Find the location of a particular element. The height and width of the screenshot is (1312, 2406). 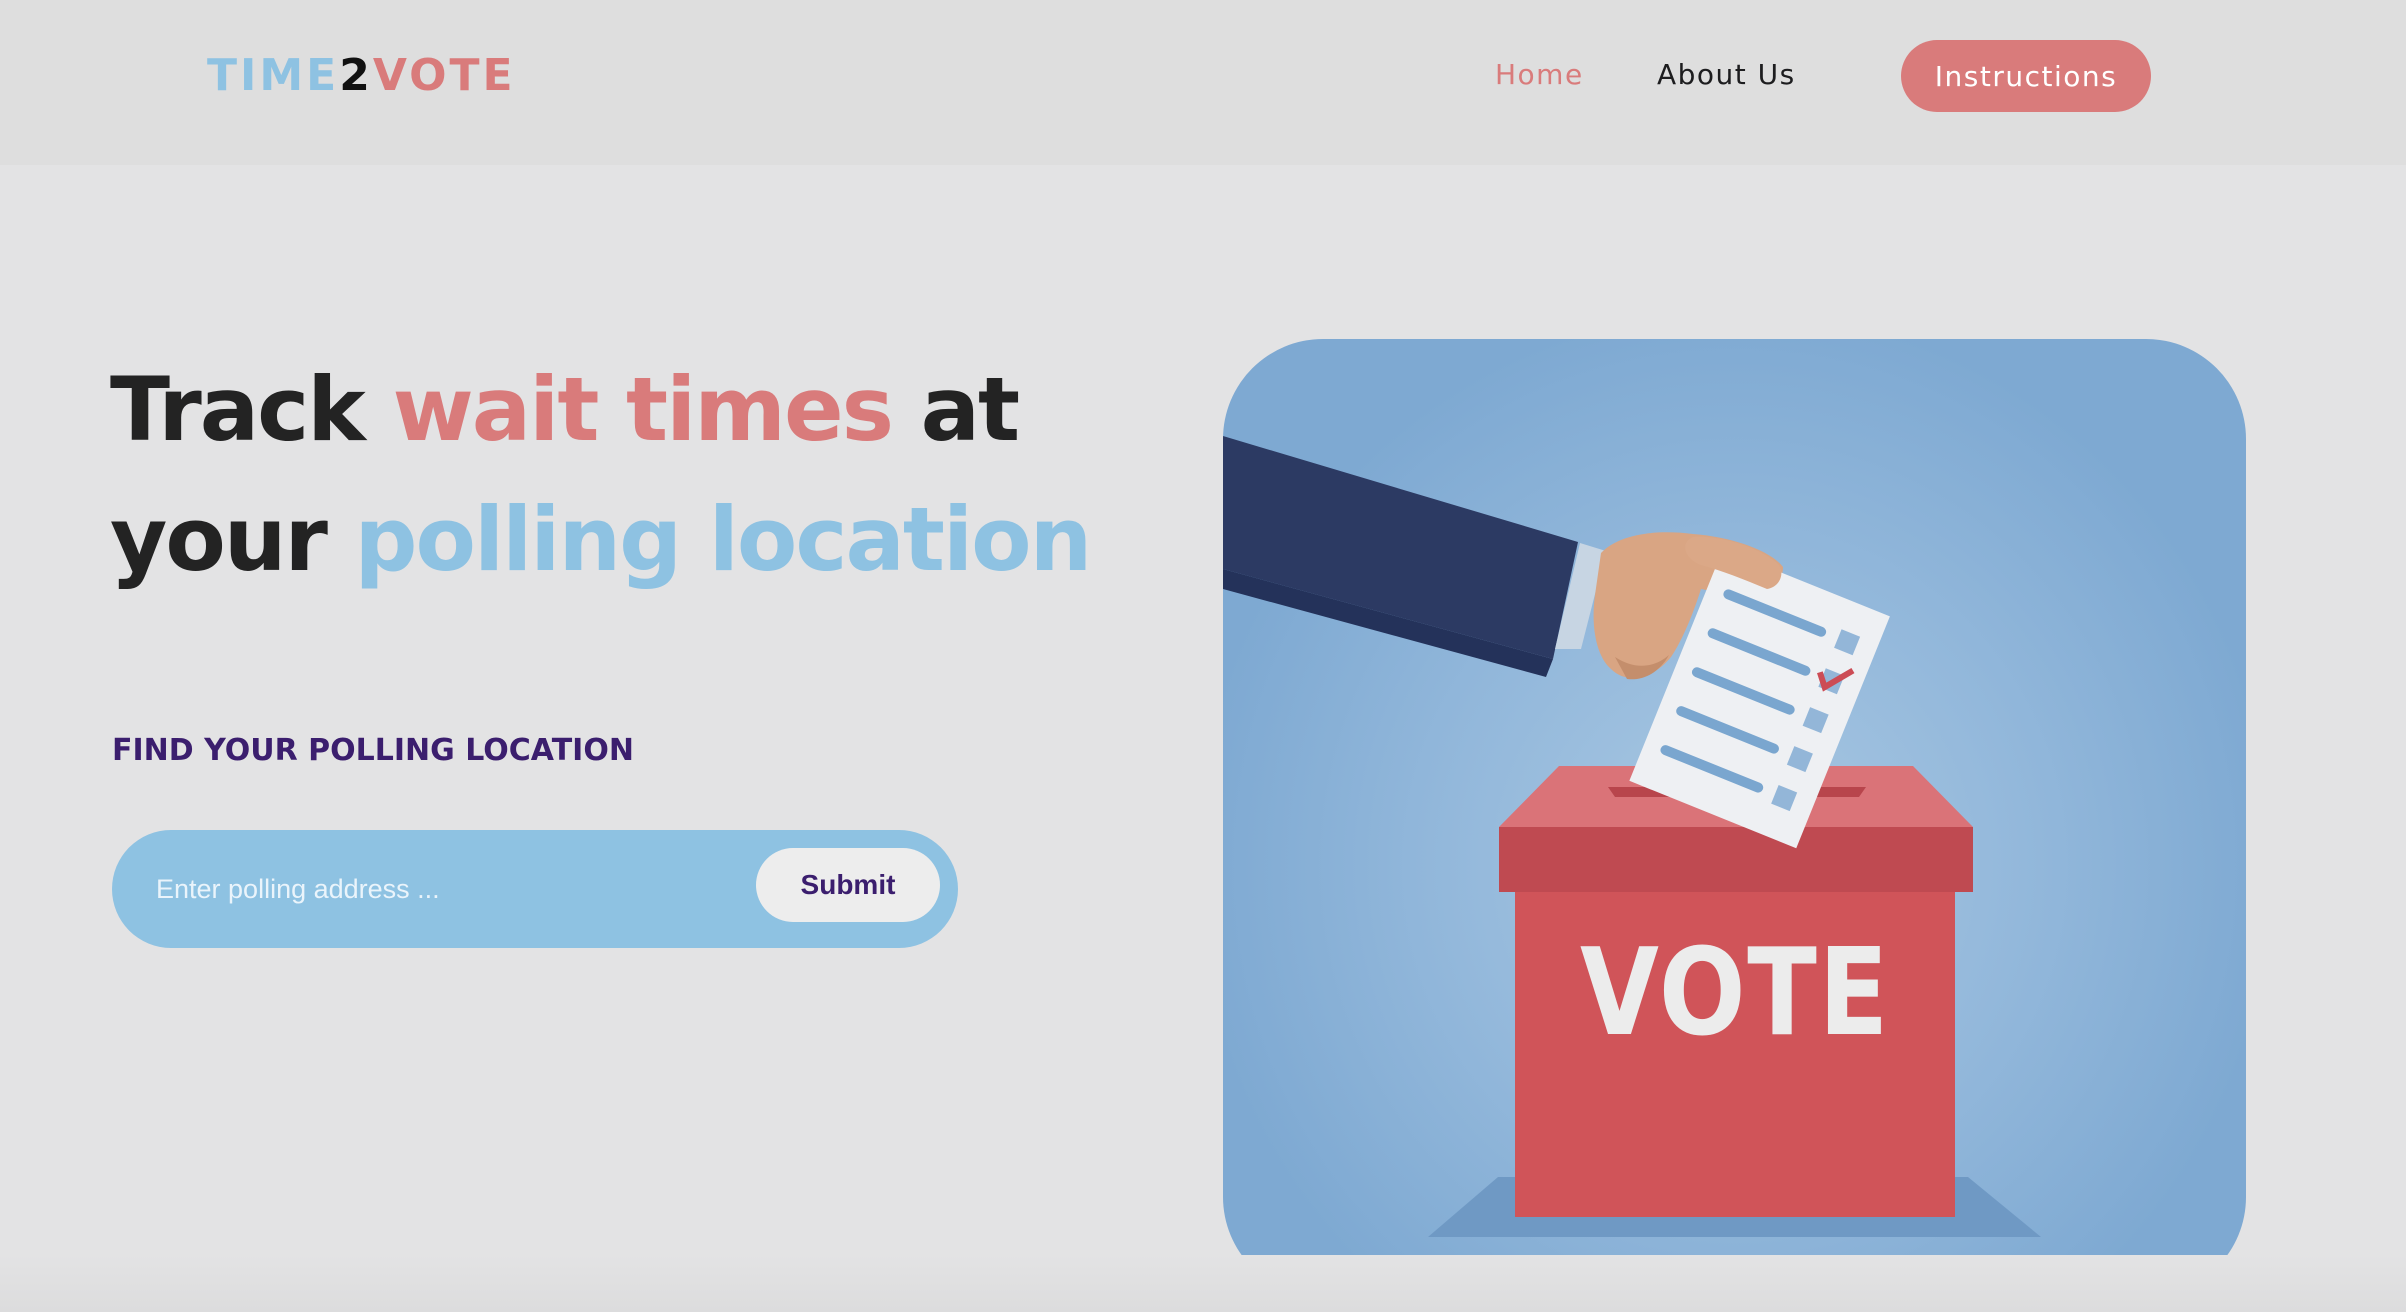

address-search-bar: Submit is located at coordinates (535, 889).